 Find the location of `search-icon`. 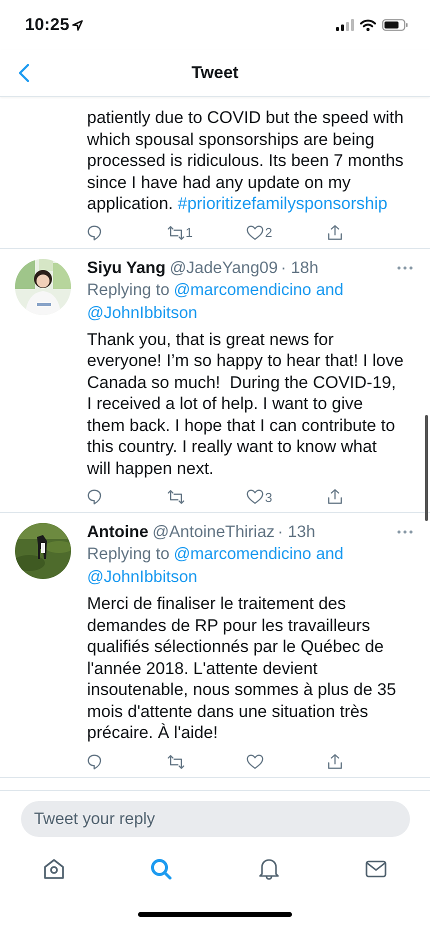

search-icon is located at coordinates (161, 869).